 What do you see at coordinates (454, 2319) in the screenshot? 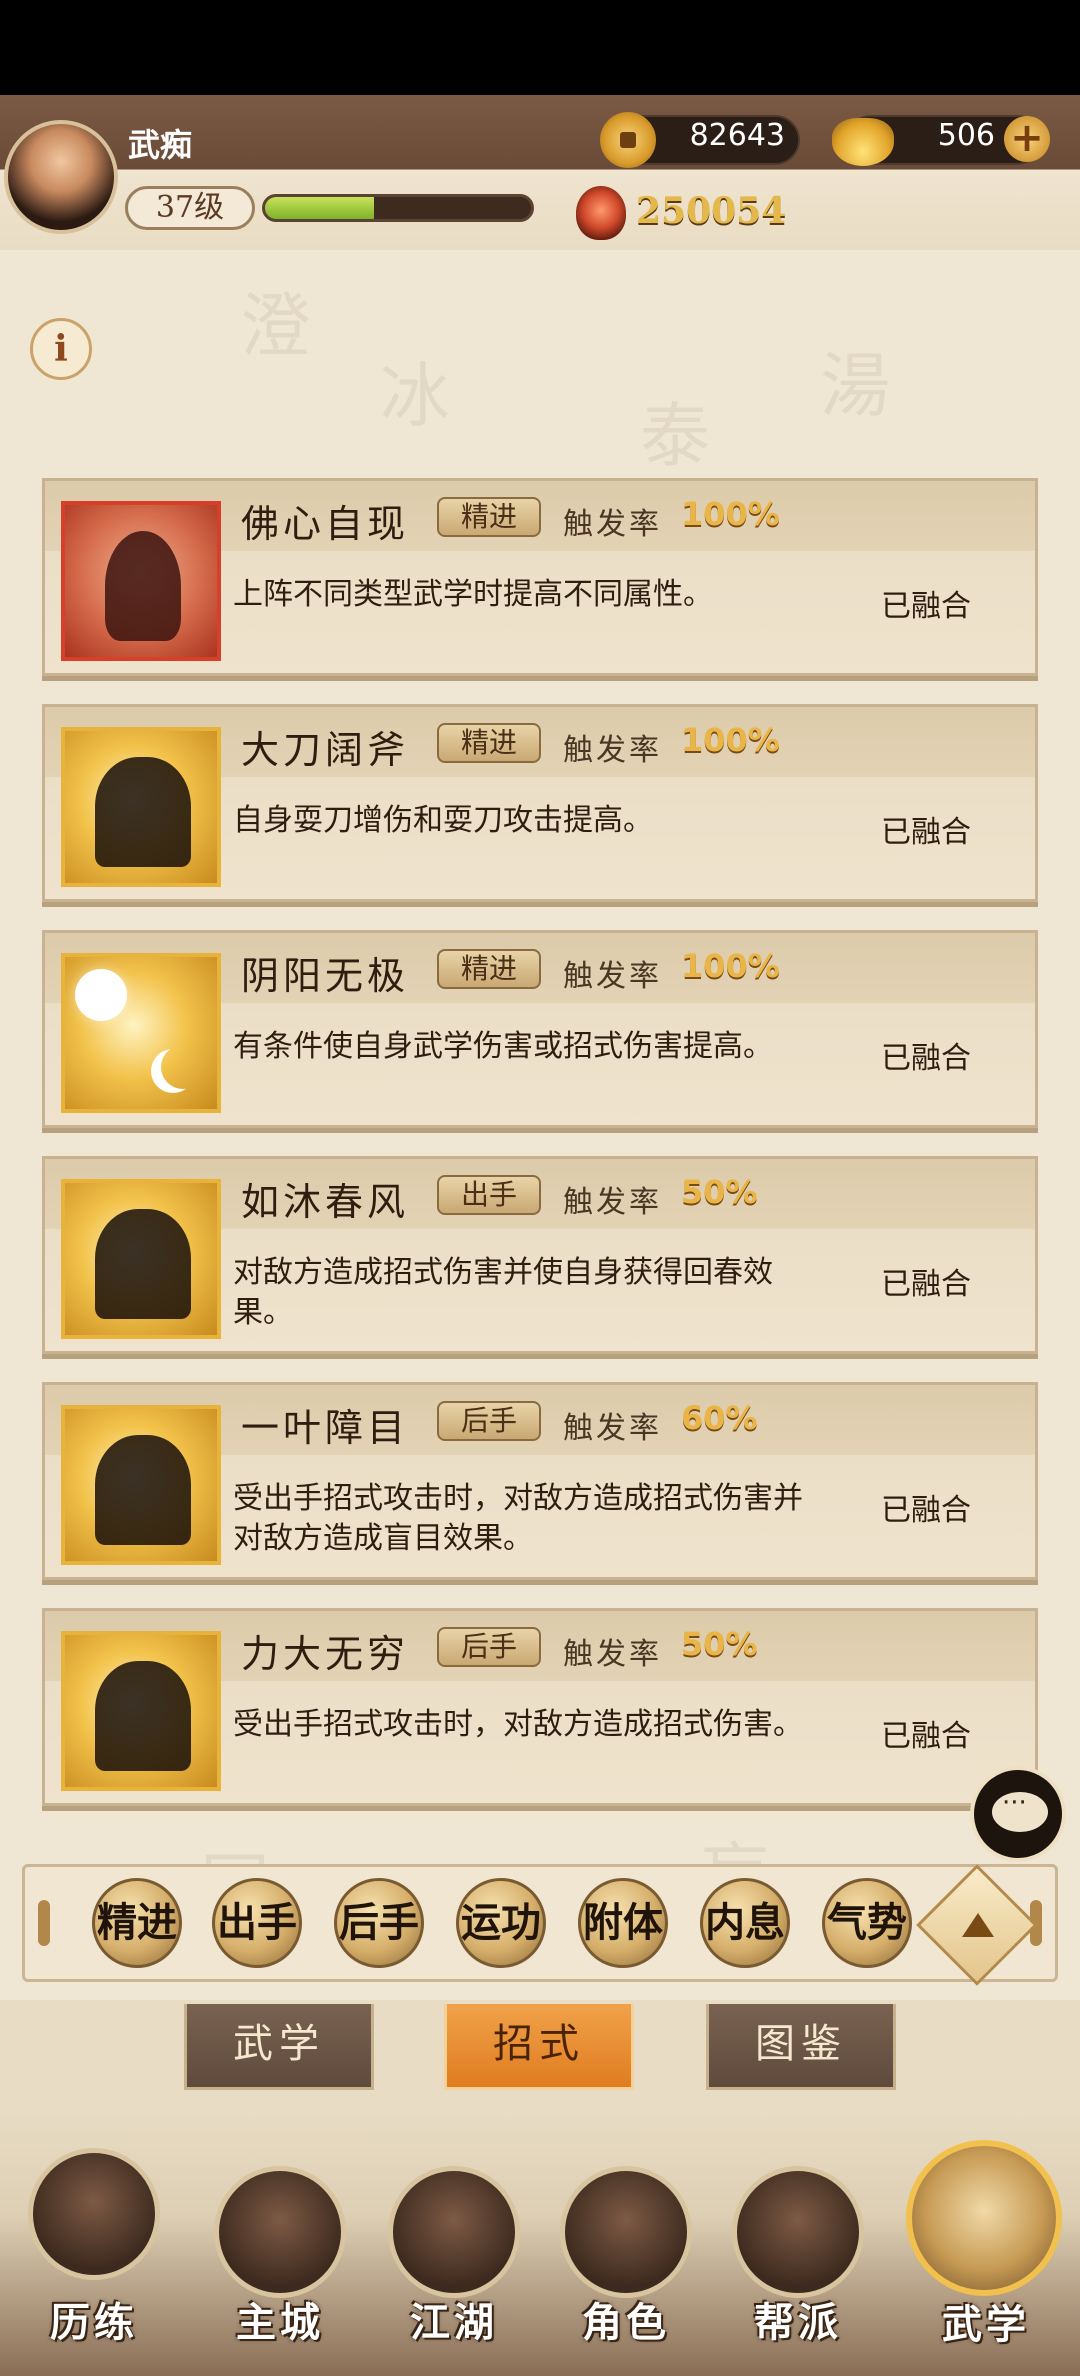
I see `nav-label-jianghu: 江湖` at bounding box center [454, 2319].